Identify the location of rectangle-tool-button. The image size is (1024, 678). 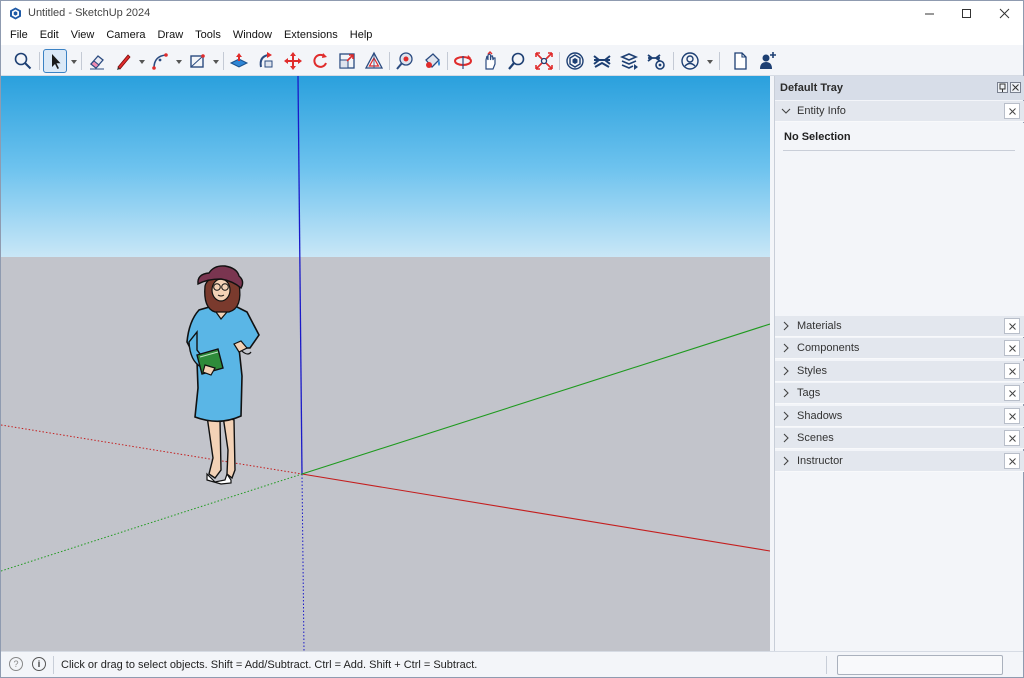
(197, 61).